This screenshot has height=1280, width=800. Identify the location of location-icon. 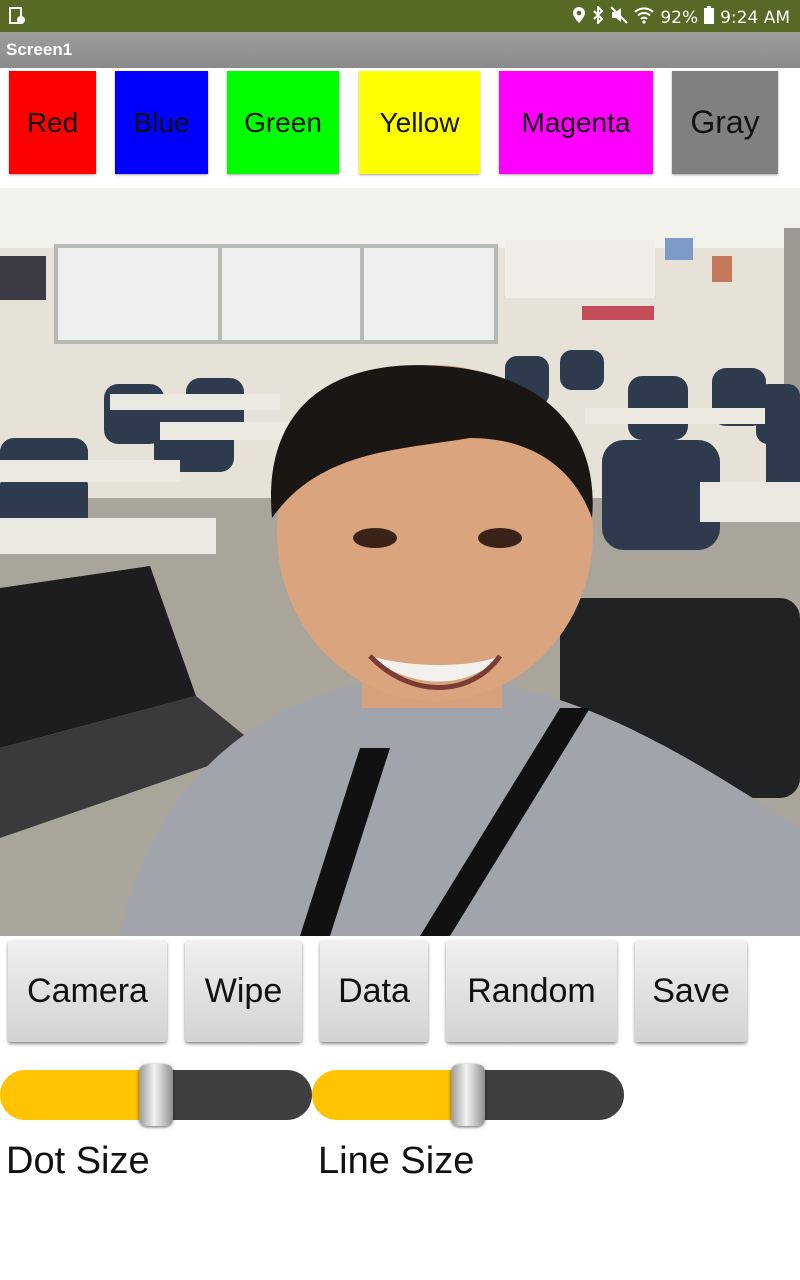
(579, 17).